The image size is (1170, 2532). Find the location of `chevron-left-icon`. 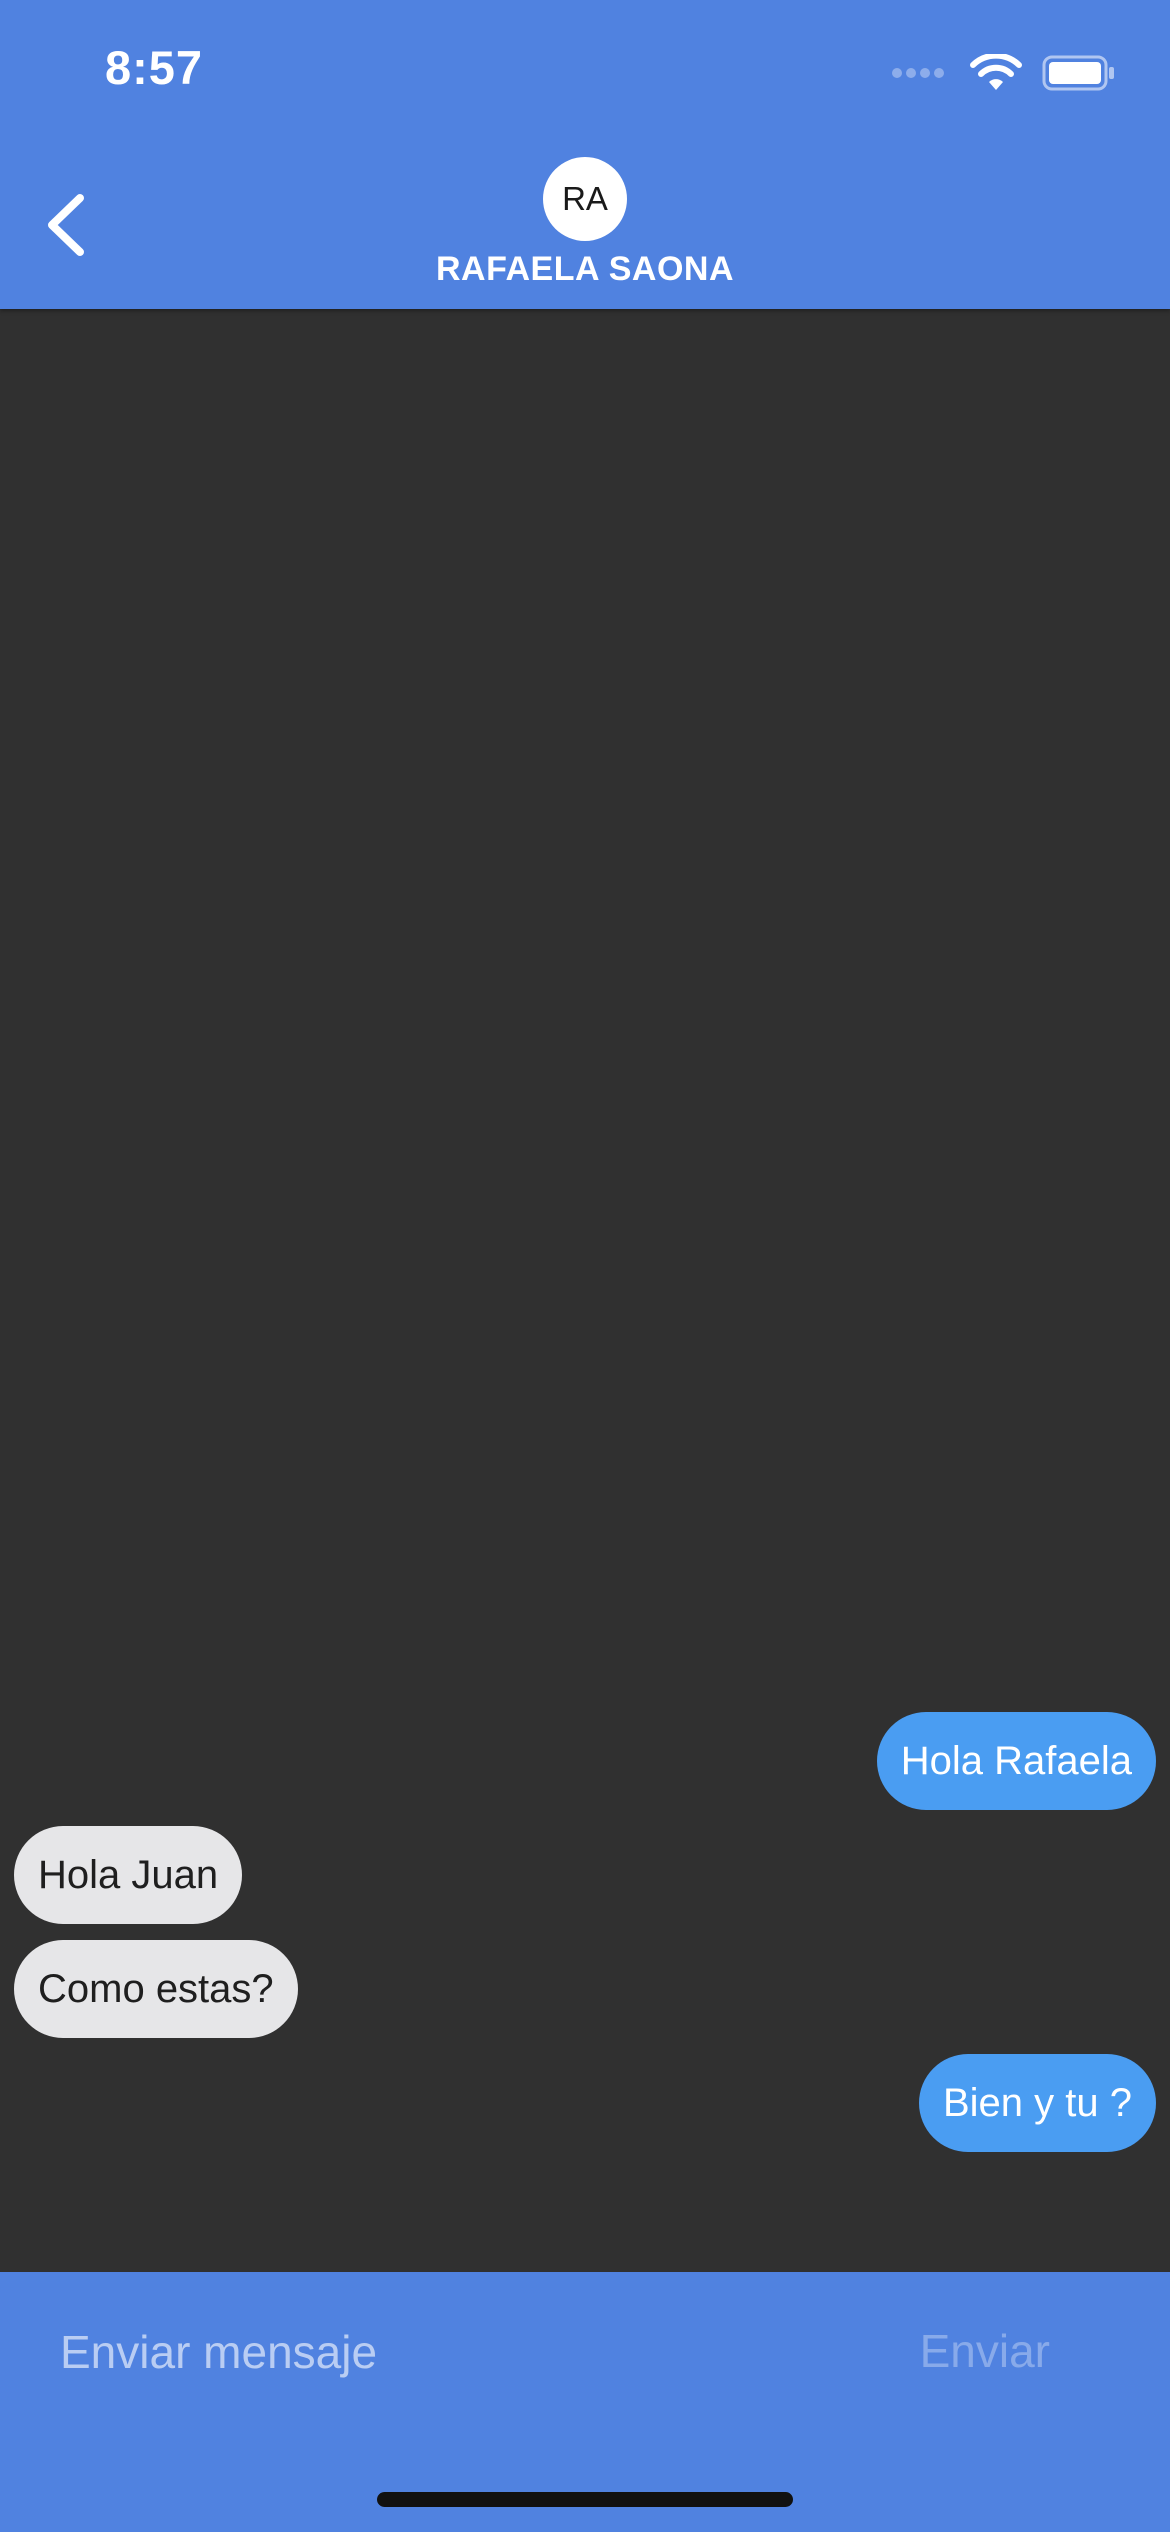

chevron-left-icon is located at coordinates (66, 225).